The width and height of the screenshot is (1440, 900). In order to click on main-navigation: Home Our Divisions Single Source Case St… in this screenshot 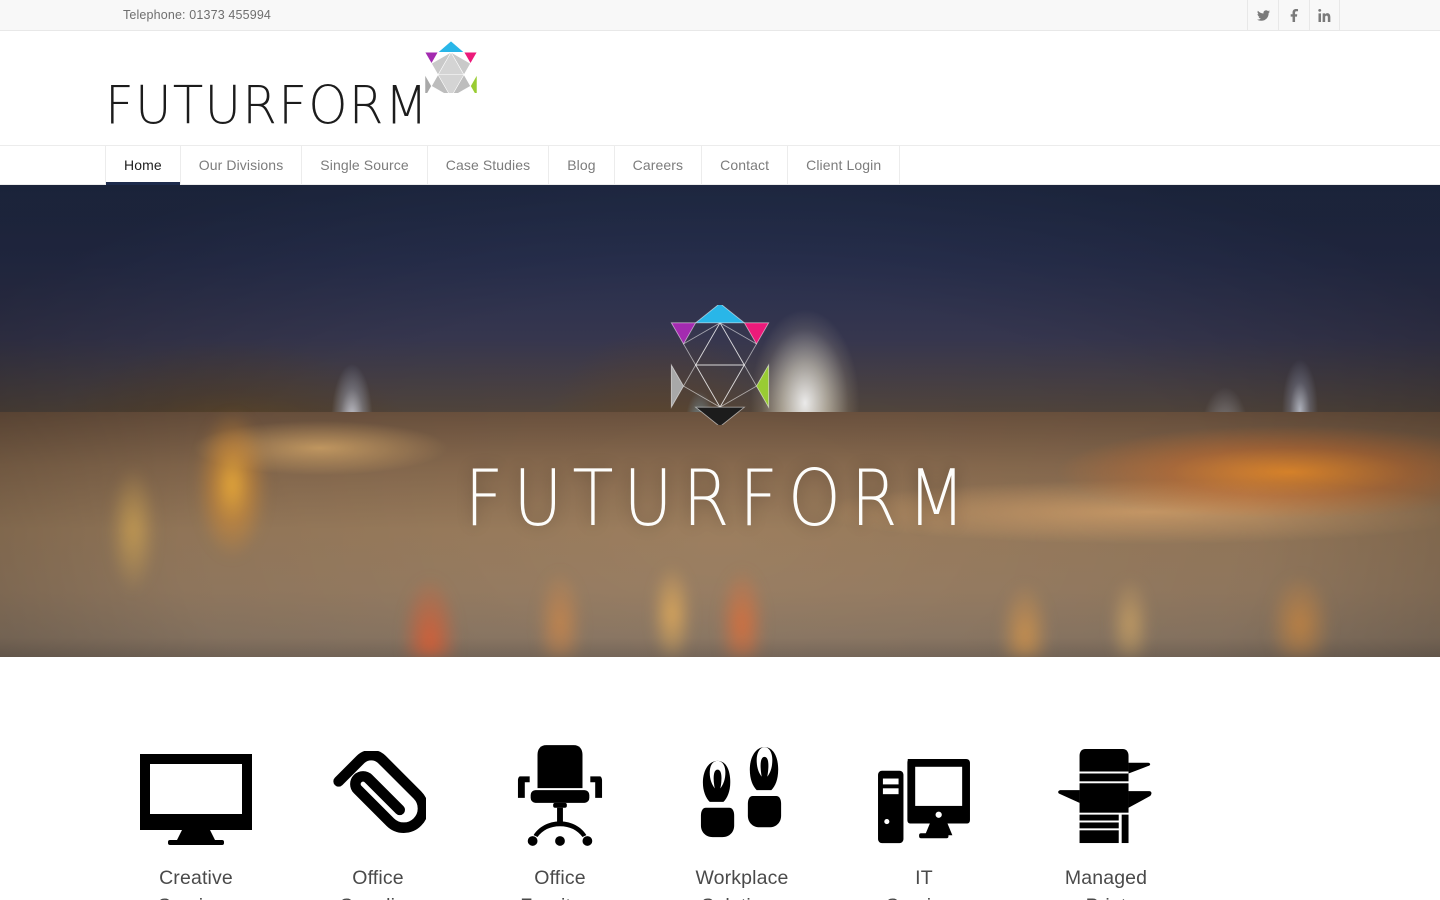, I will do `click(720, 165)`.